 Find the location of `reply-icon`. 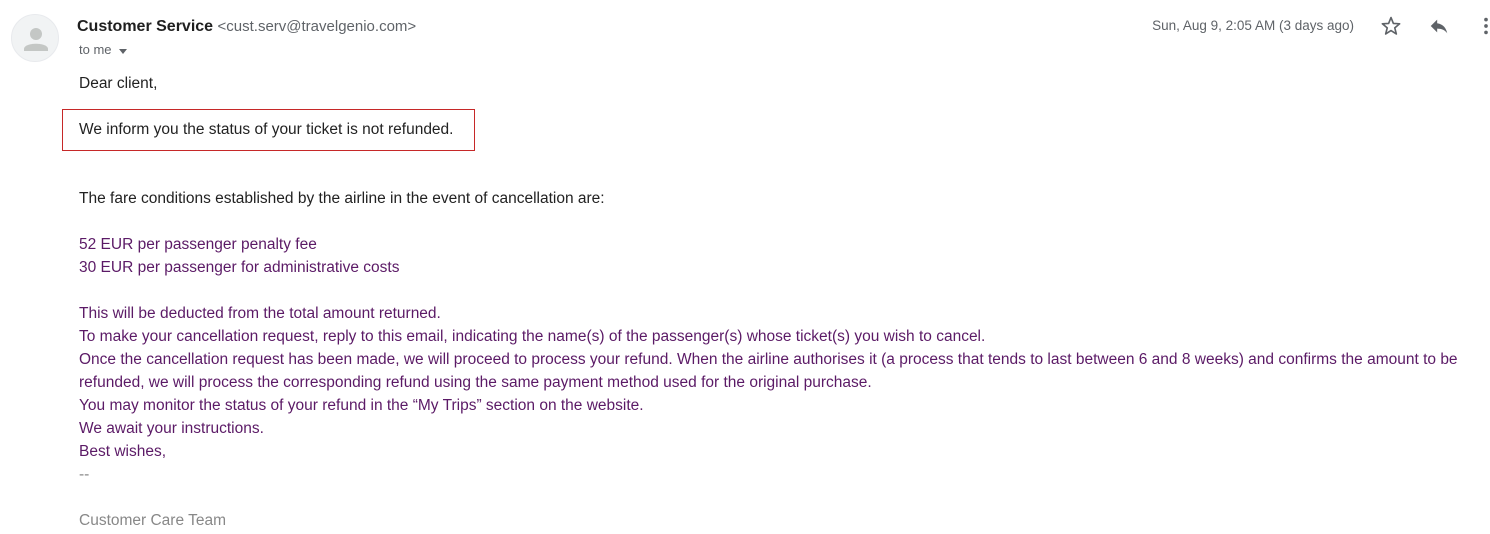

reply-icon is located at coordinates (1439, 26).